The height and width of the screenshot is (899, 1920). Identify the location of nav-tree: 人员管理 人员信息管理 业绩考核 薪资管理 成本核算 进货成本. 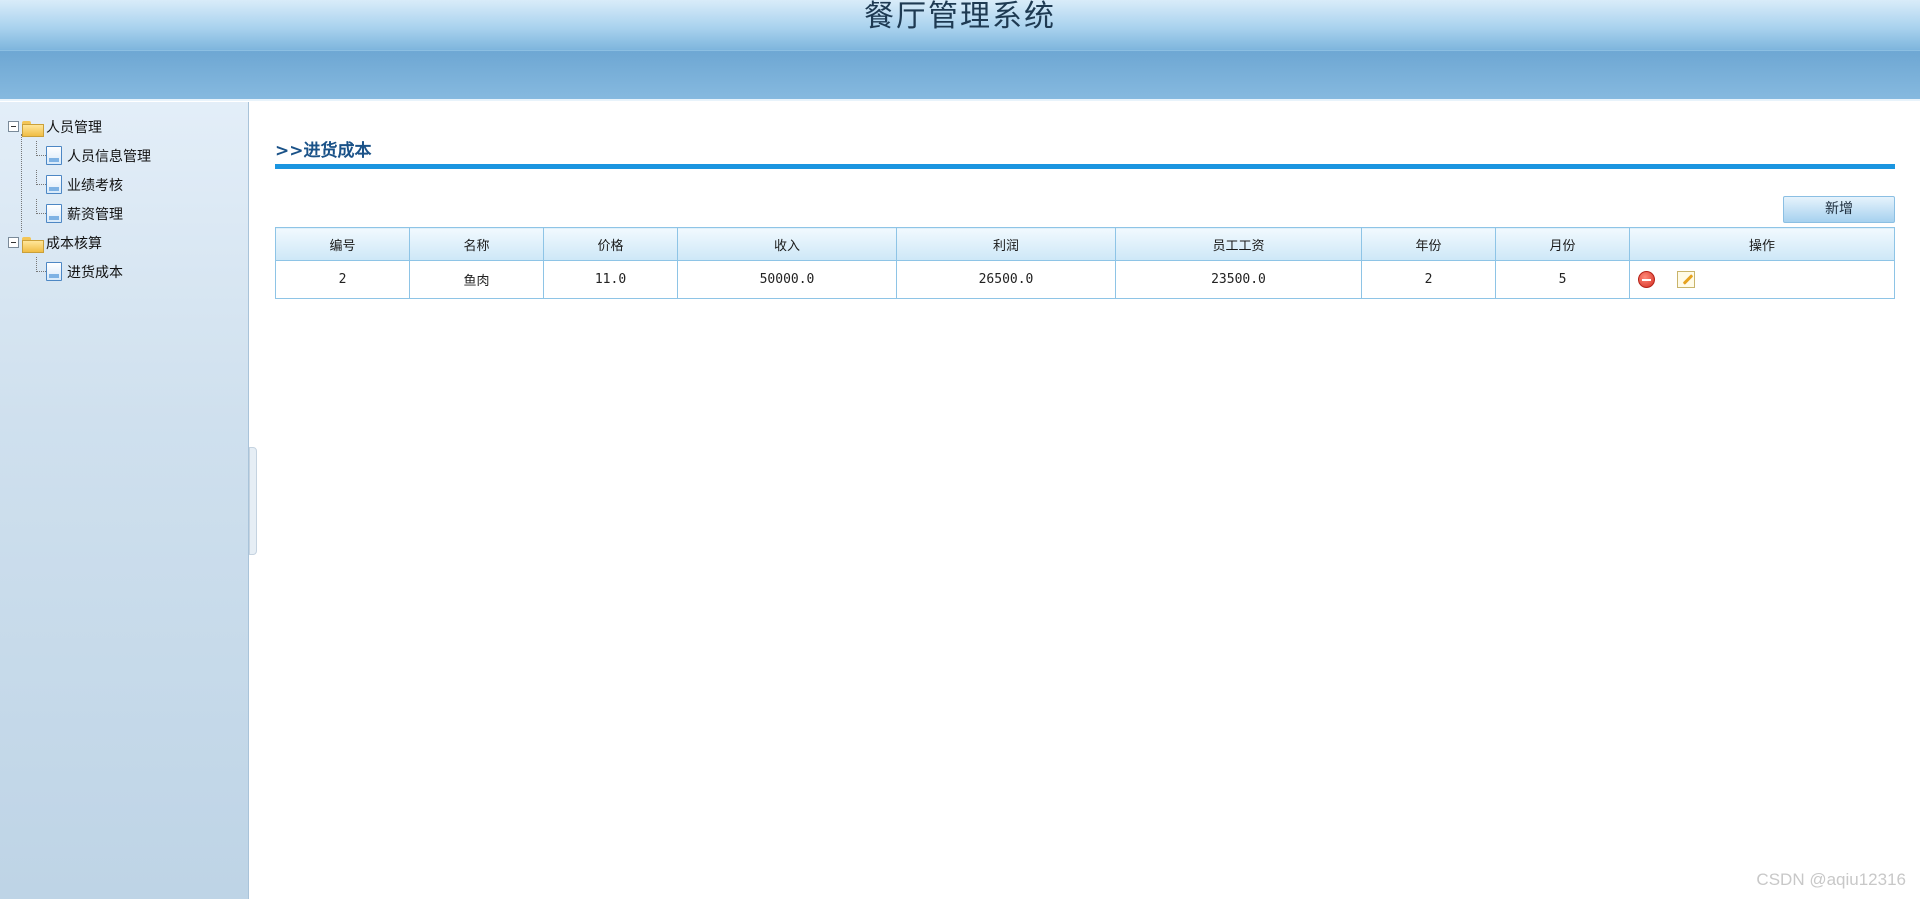
(79, 199).